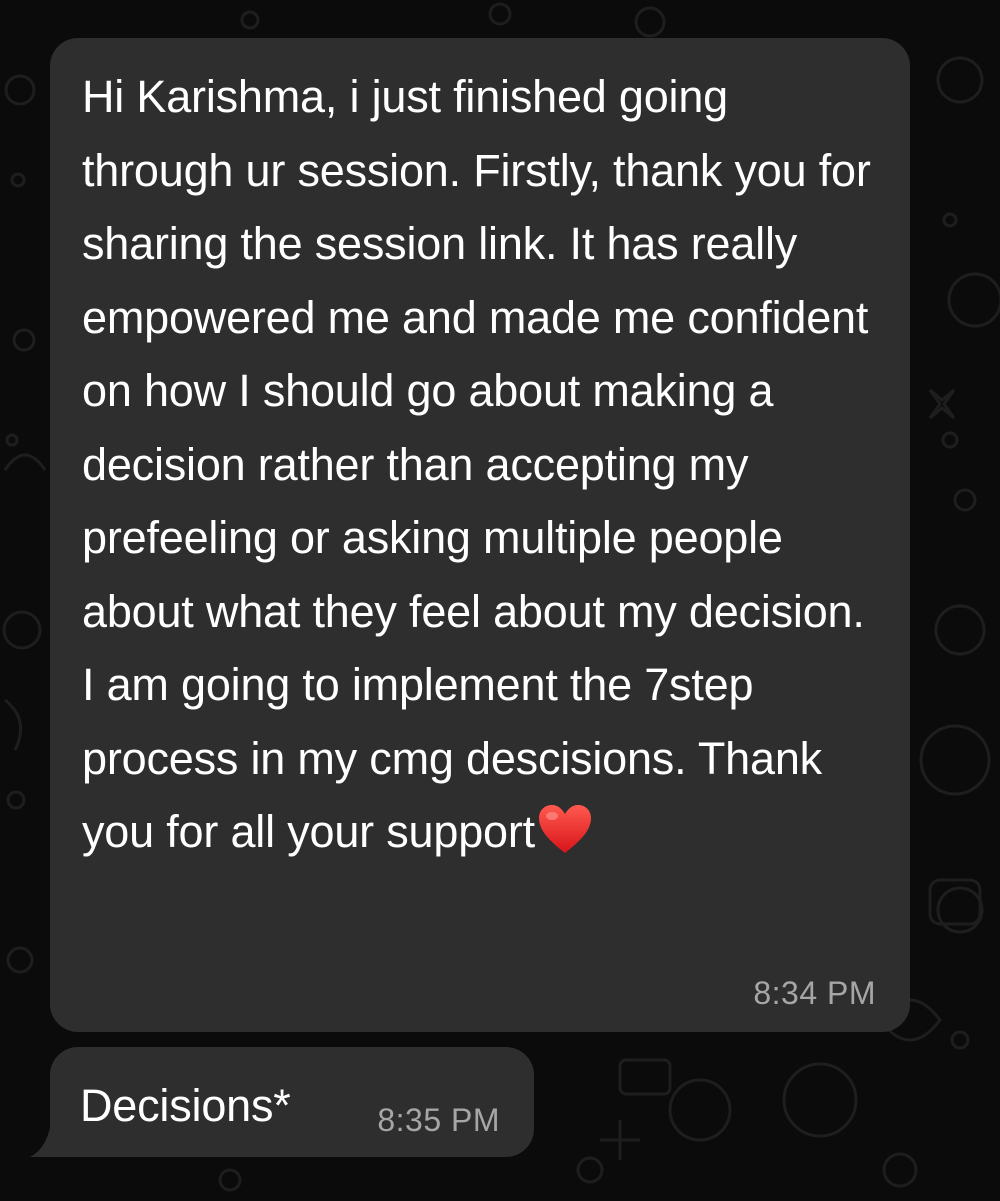  Describe the element at coordinates (814, 993) in the screenshot. I see `message-timestamp: 8:34 PM` at that location.